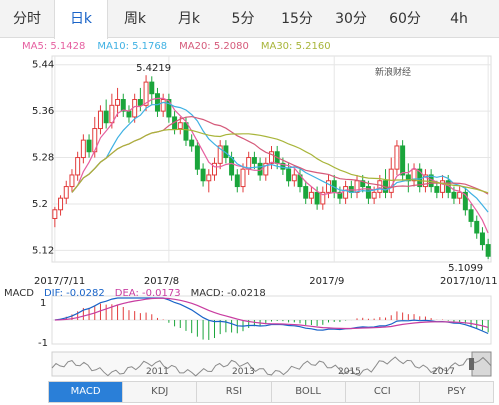 The width and height of the screenshot is (499, 405). Describe the element at coordinates (271, 364) in the screenshot. I see `time-navigator: 2011 2013 2015 2017` at that location.